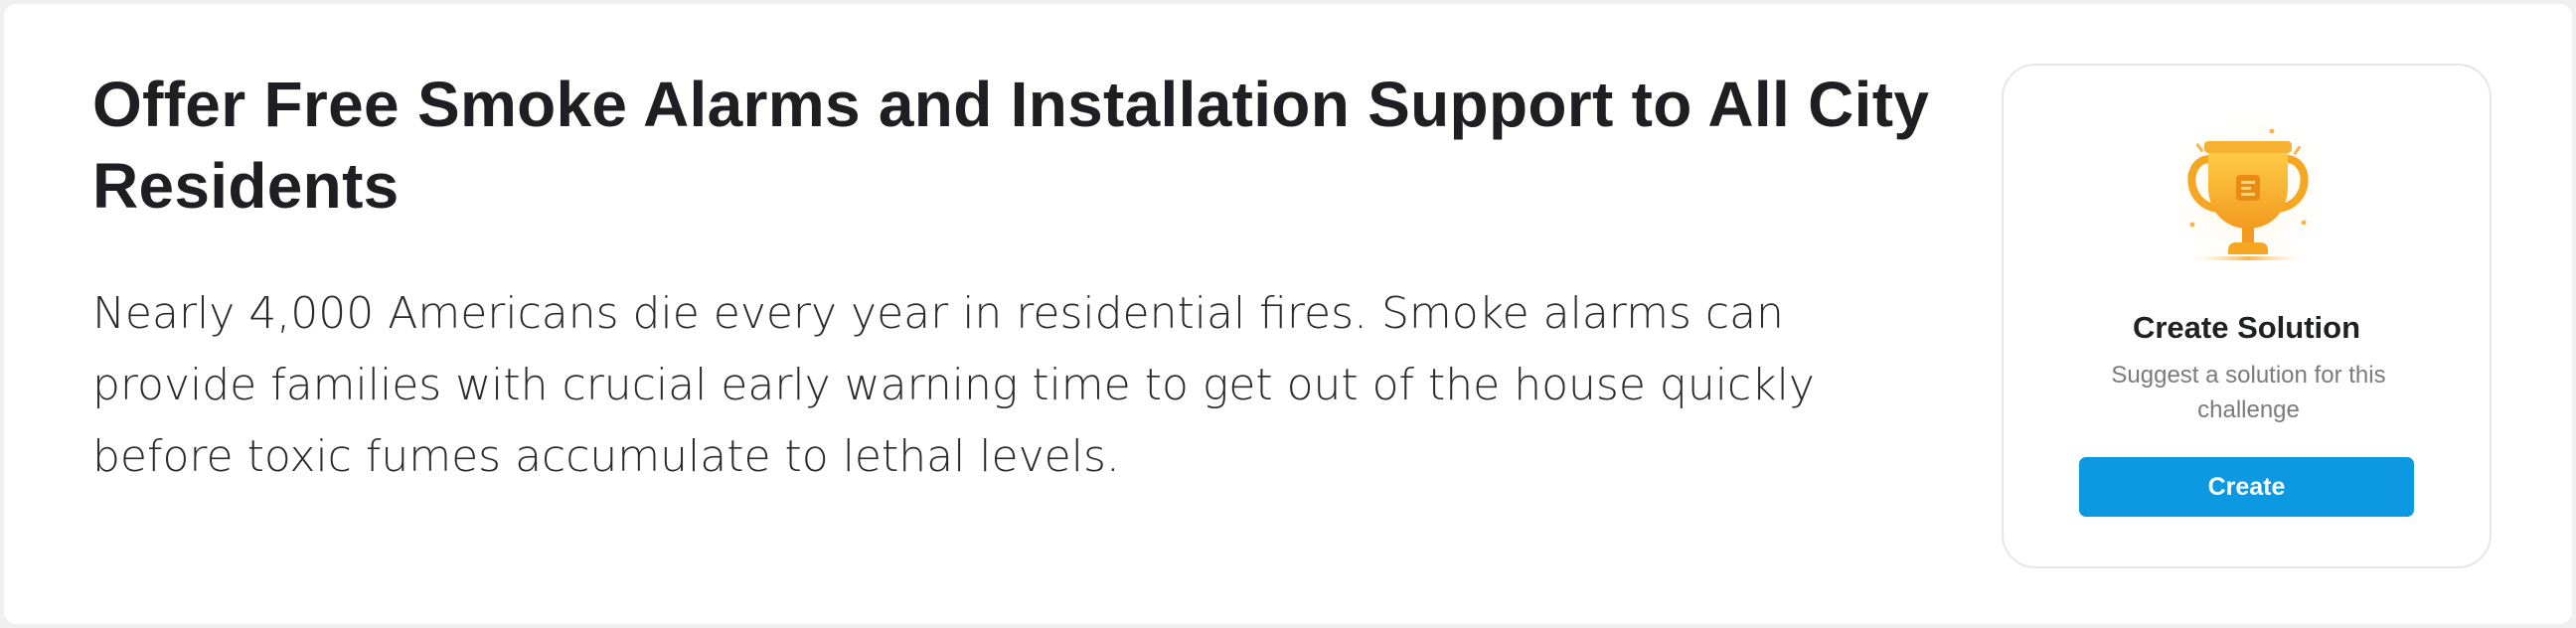 The height and width of the screenshot is (628, 2576). I want to click on card-title: Create Solution, so click(2246, 327).